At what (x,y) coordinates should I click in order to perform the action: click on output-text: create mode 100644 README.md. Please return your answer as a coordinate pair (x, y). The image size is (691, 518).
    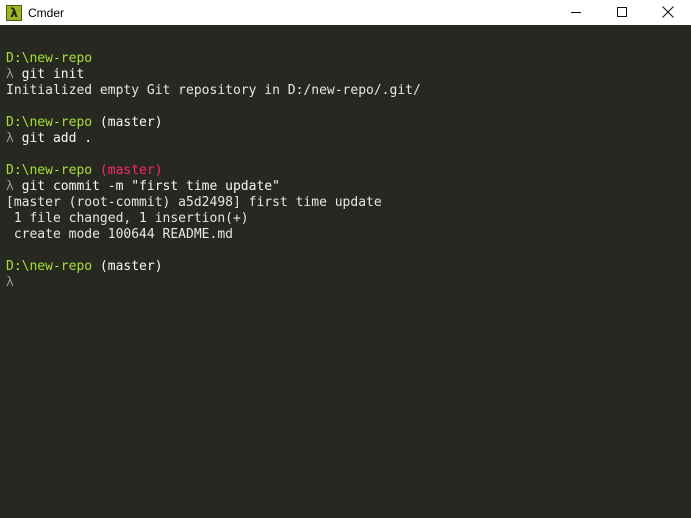
    Looking at the image, I should click on (119, 234).